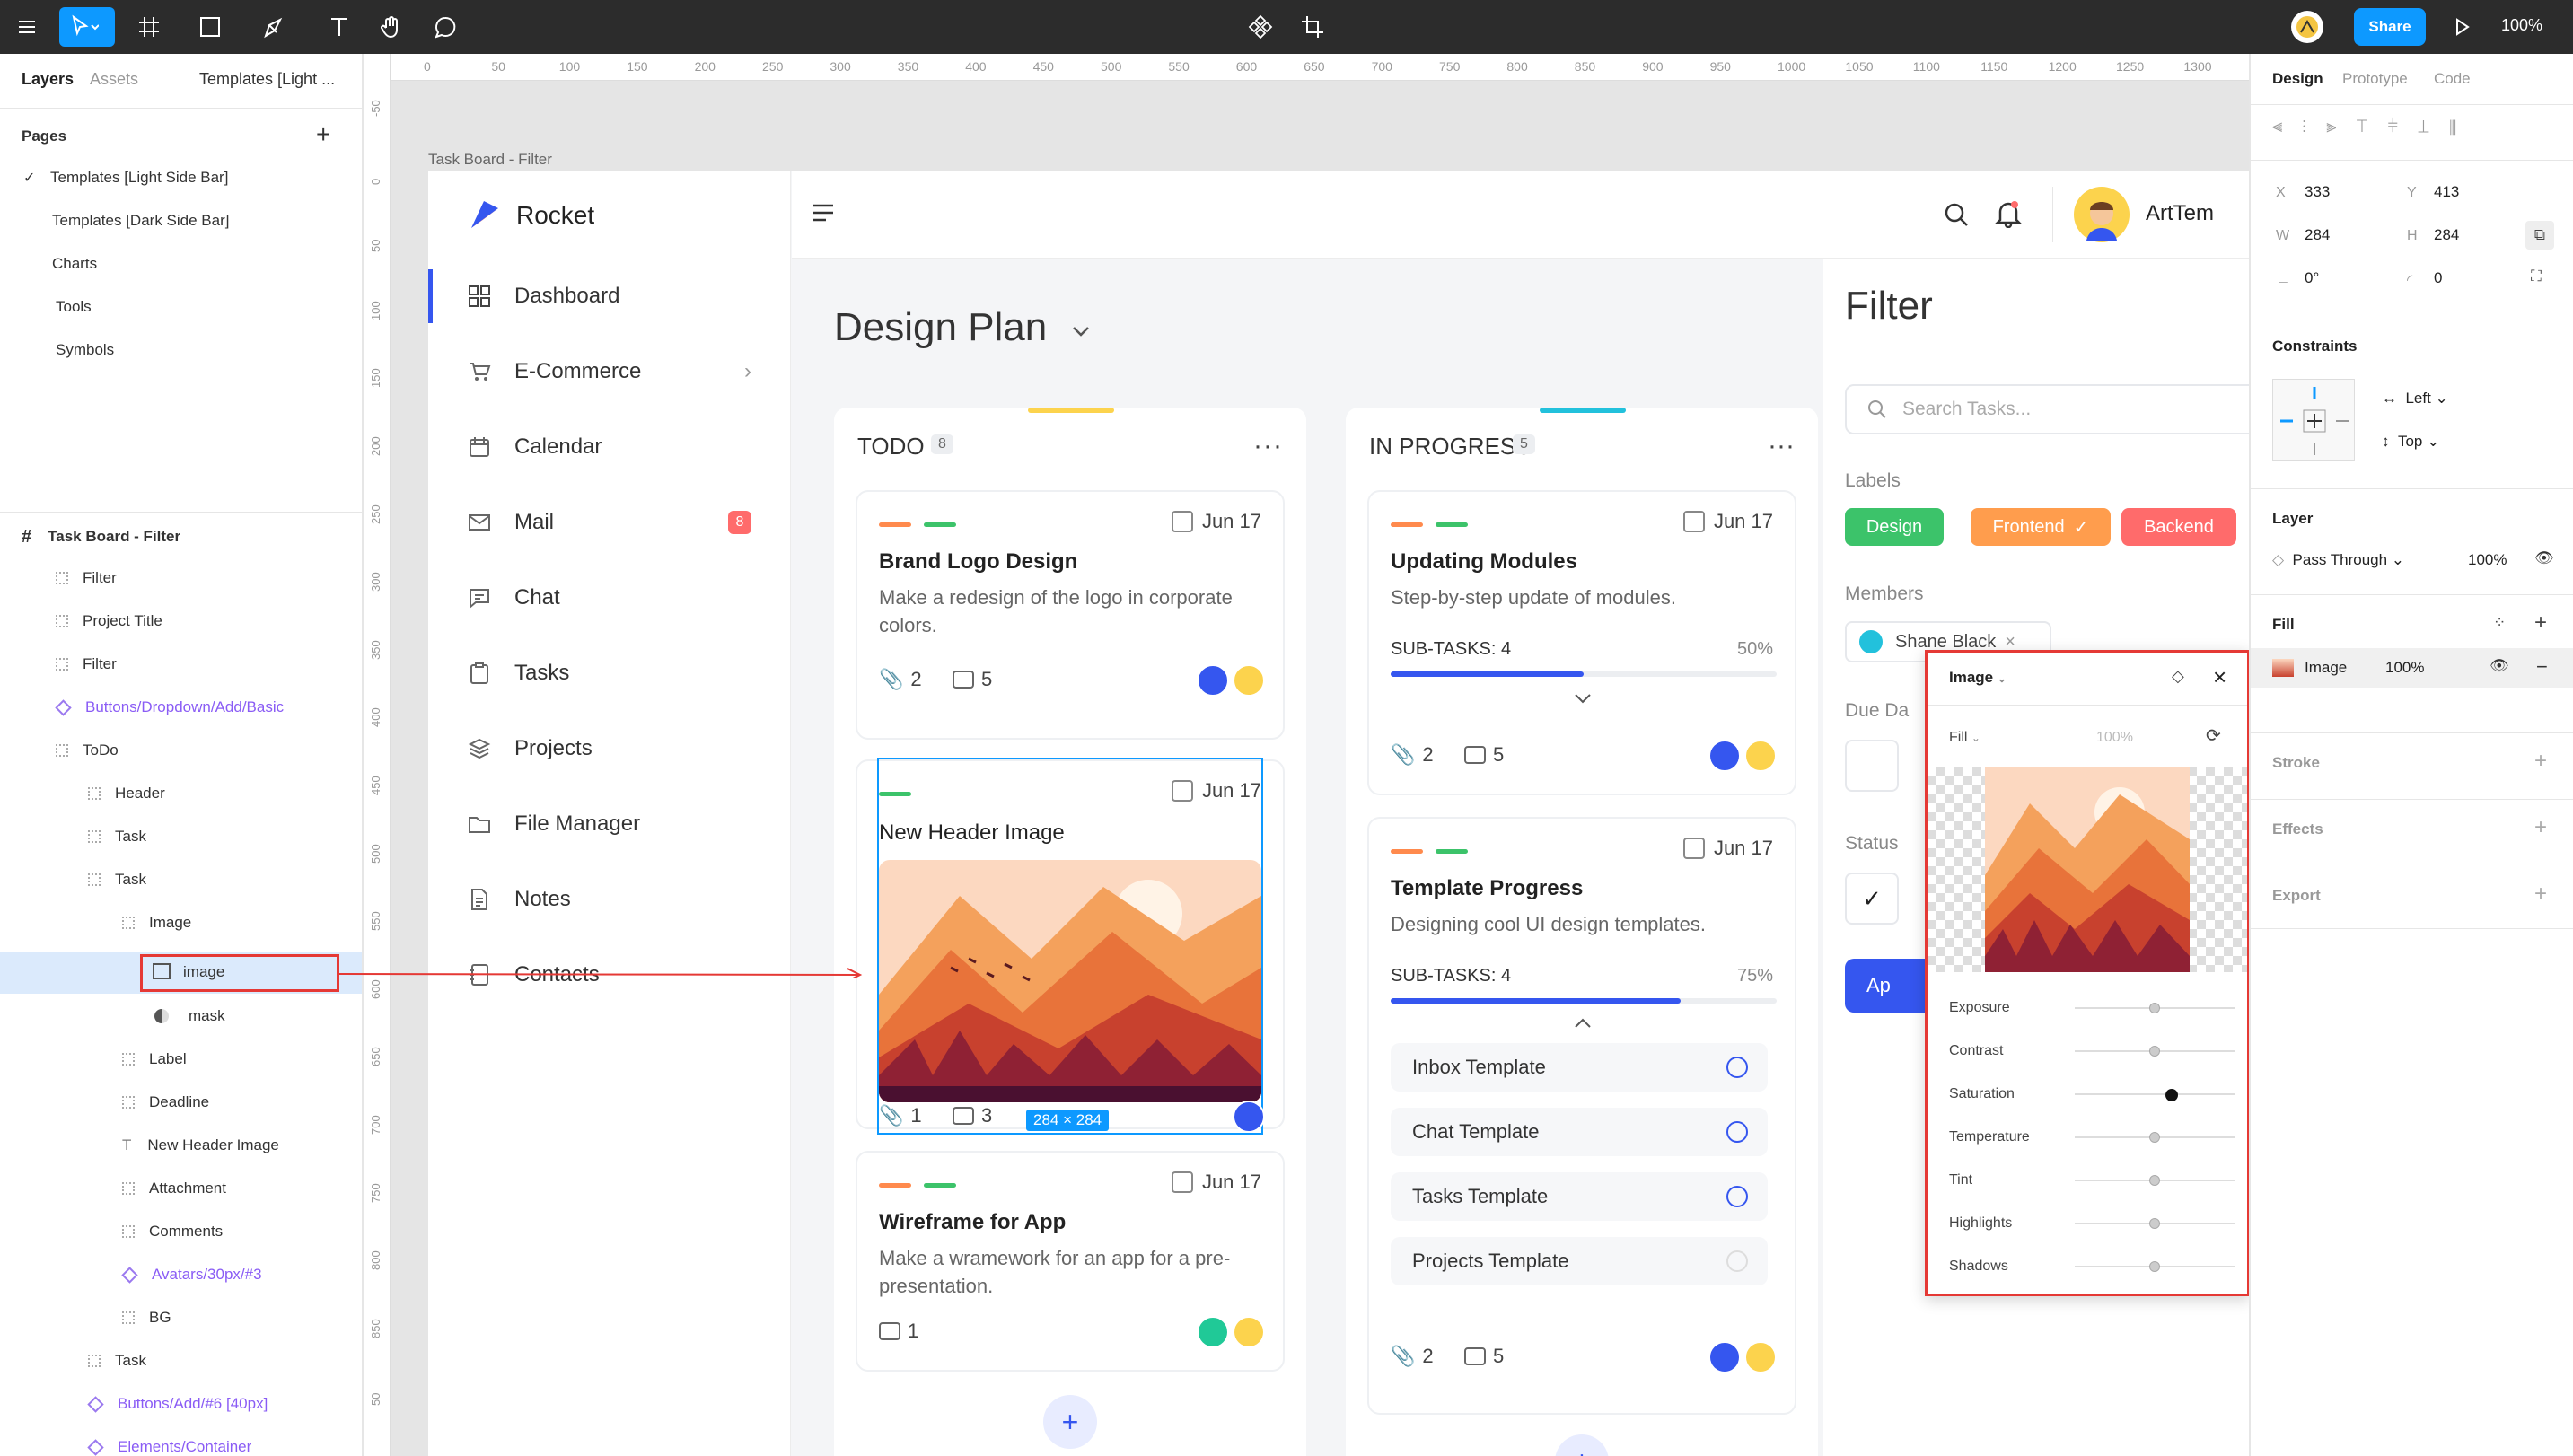 This screenshot has width=2573, height=1456. I want to click on play-icon, so click(2461, 27).